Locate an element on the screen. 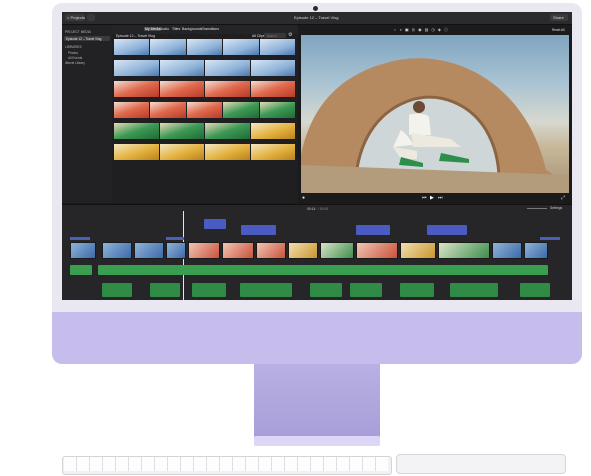 This screenshot has width=591, height=476. volume-icon: ◉ is located at coordinates (420, 30).